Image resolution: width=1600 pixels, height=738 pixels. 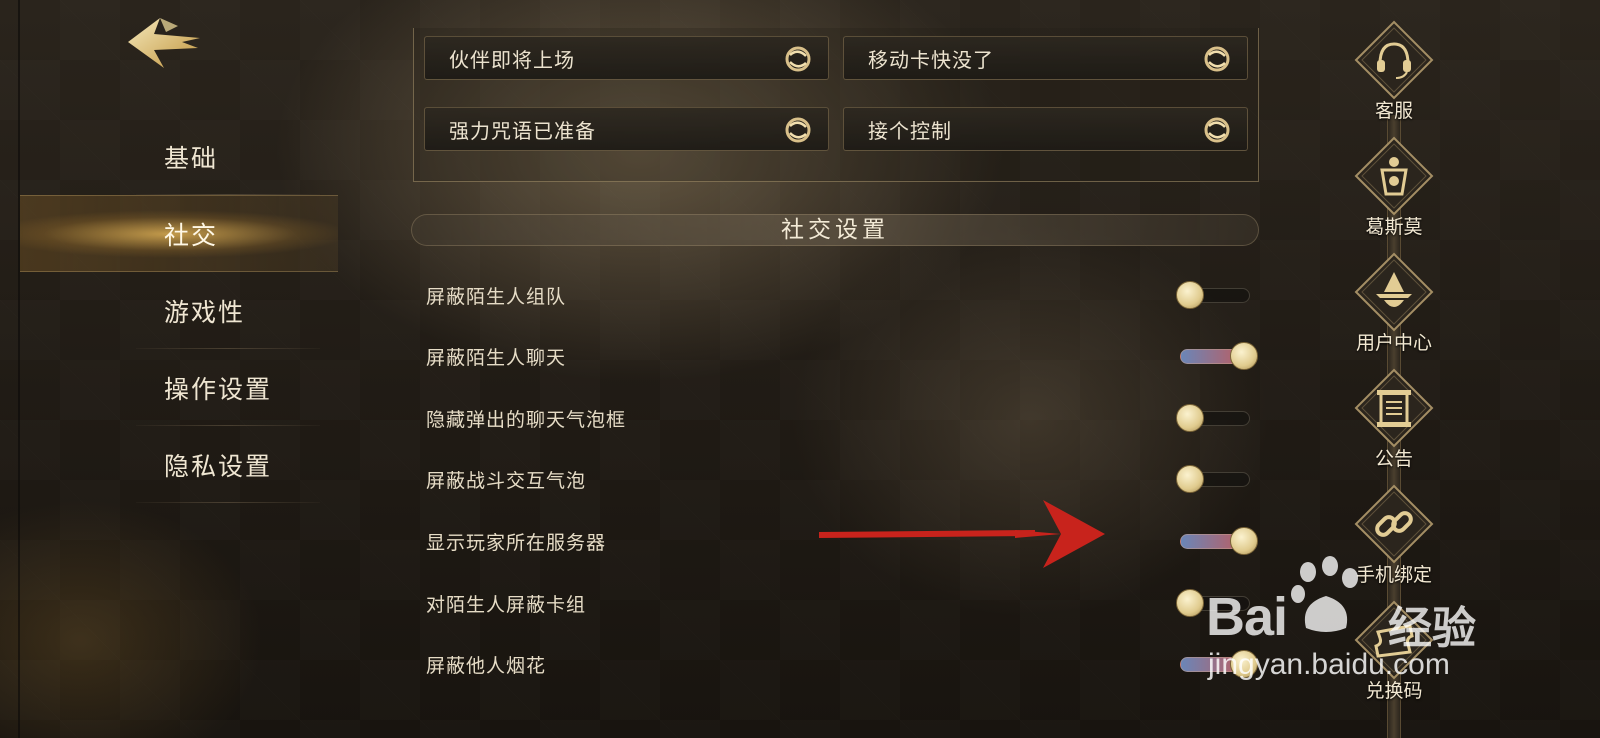 I want to click on scroll-icon, so click(x=1394, y=408).